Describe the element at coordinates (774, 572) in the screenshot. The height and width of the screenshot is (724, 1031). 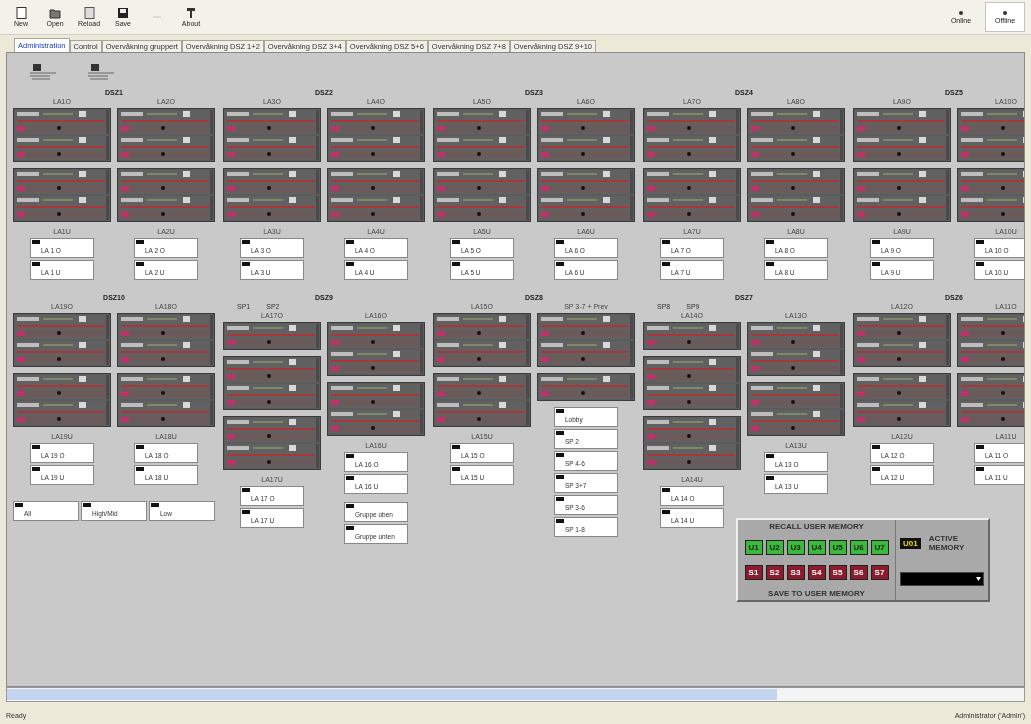
I see `store-memory-button: S2` at that location.